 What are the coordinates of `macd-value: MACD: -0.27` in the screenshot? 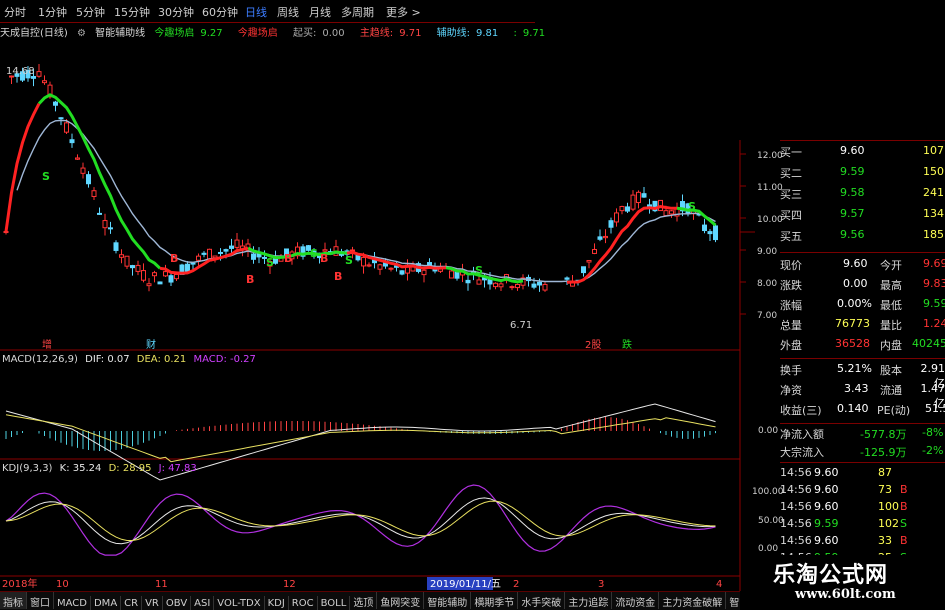 It's located at (224, 359).